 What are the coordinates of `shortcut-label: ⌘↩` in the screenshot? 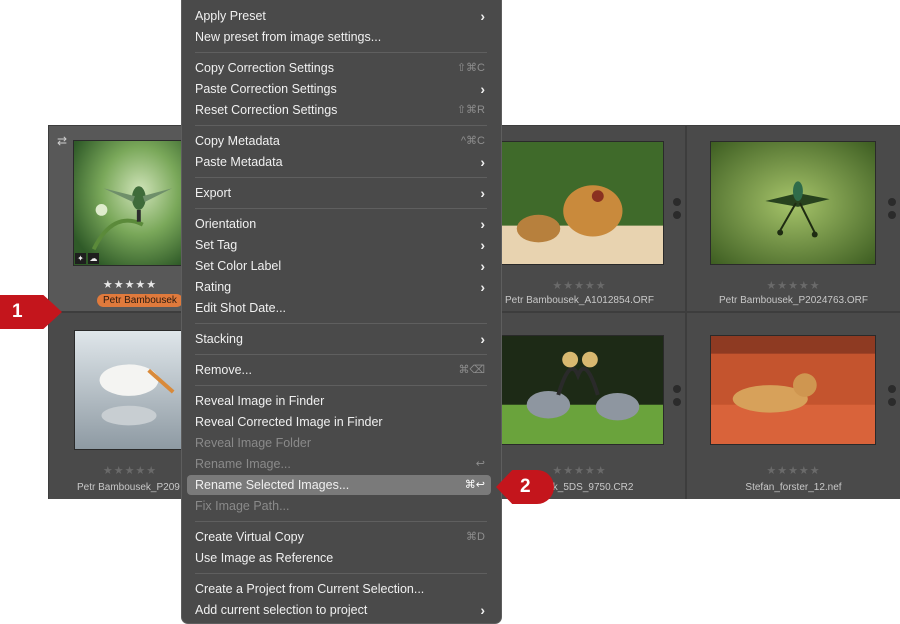 It's located at (474, 485).